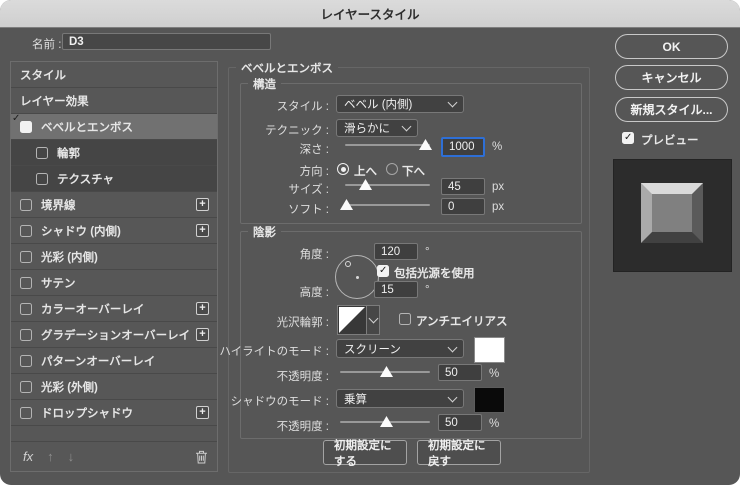 Image resolution: width=740 pixels, height=485 pixels. I want to click on make-default-button: 初期設定にする, so click(365, 454).